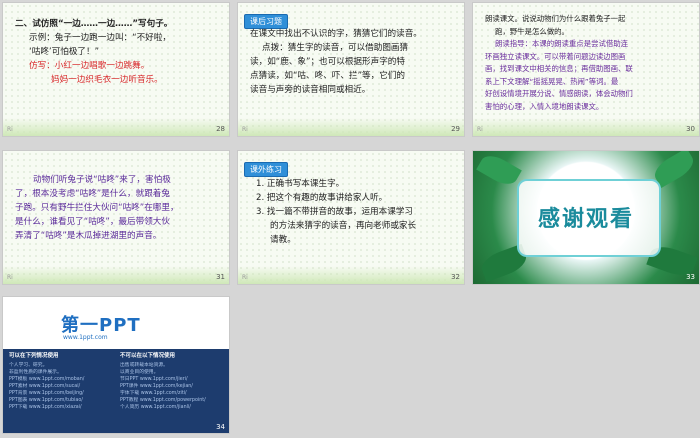 This screenshot has height=438, width=700. What do you see at coordinates (85, 337) in the screenshot?
I see `brand-url: www.1ppt.com` at bounding box center [85, 337].